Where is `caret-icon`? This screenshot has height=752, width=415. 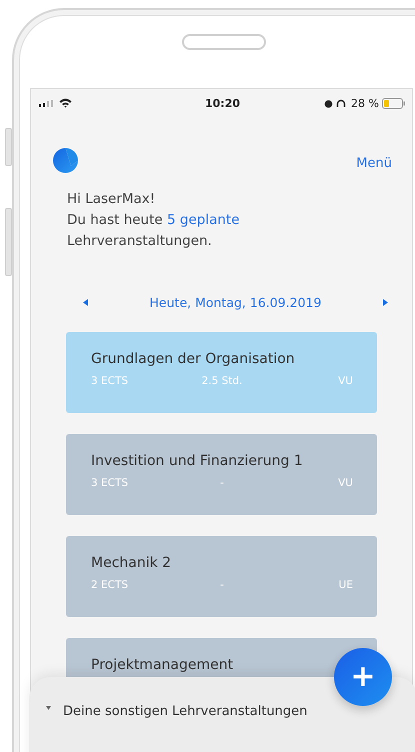 caret-icon is located at coordinates (48, 708).